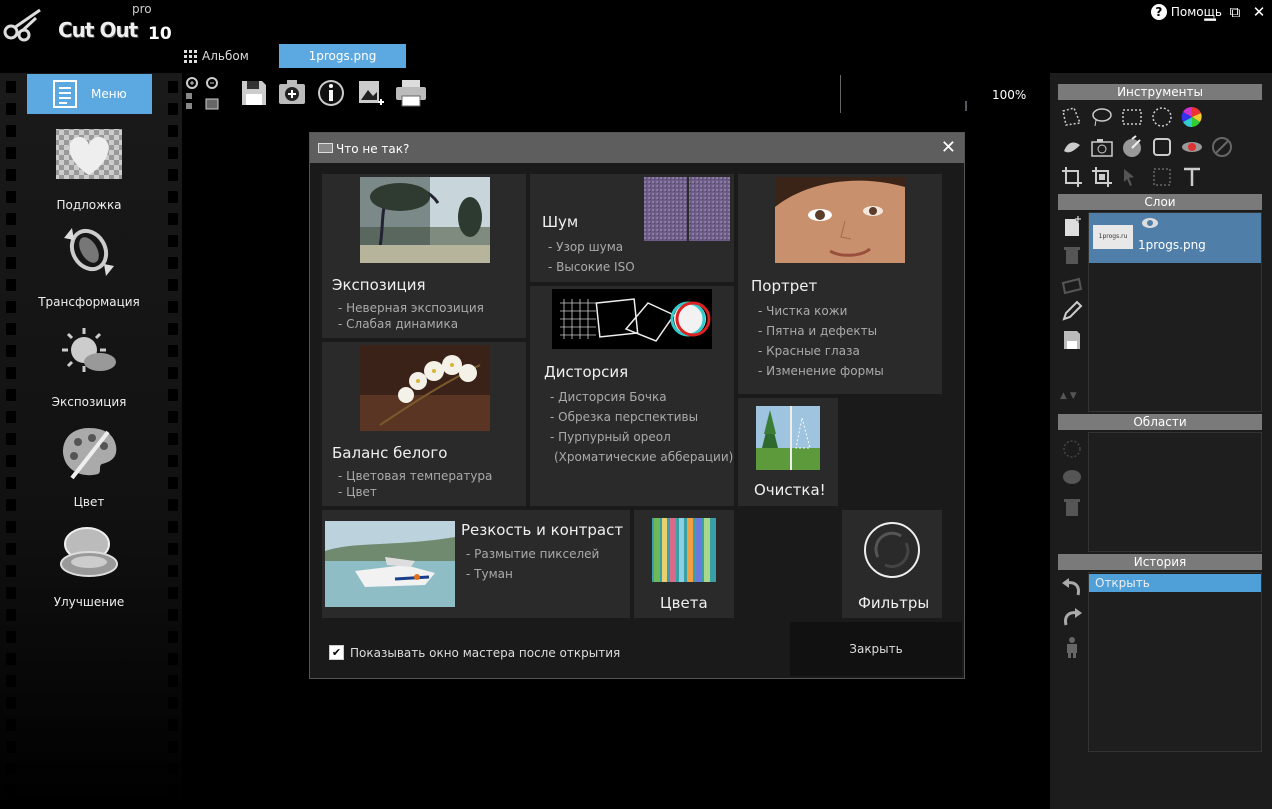  I want to click on eye-icon, so click(1150, 223).